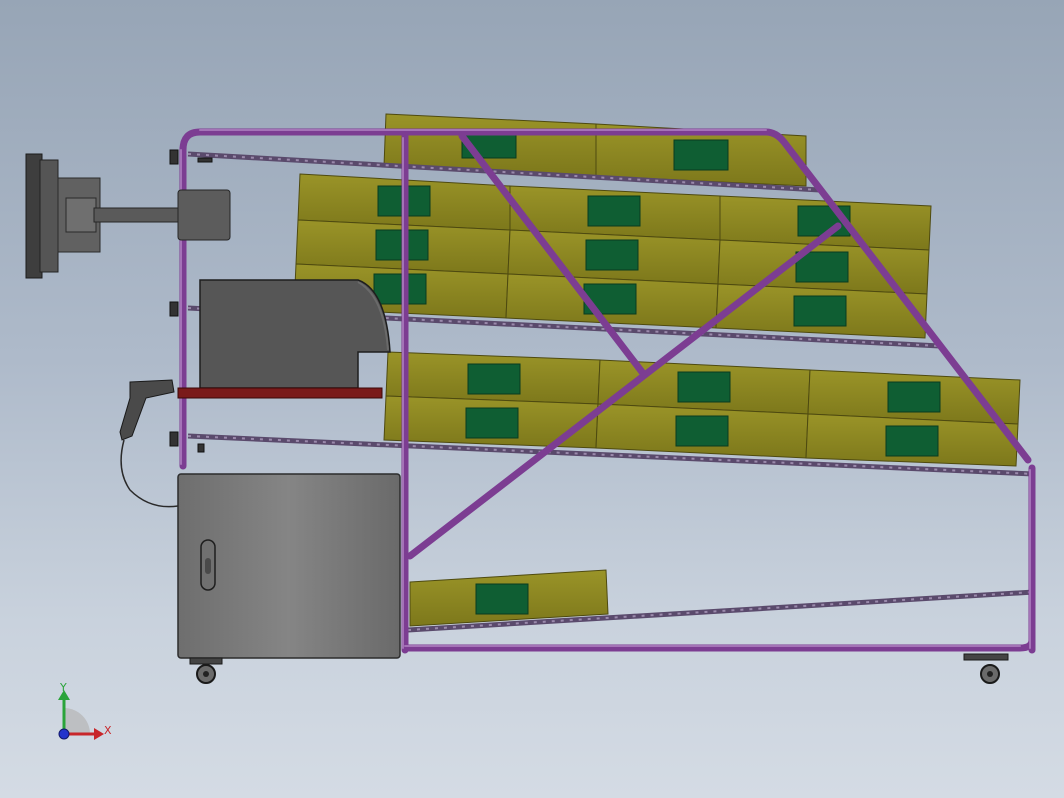  What do you see at coordinates (64, 734) in the screenshot?
I see `z-axis-dot` at bounding box center [64, 734].